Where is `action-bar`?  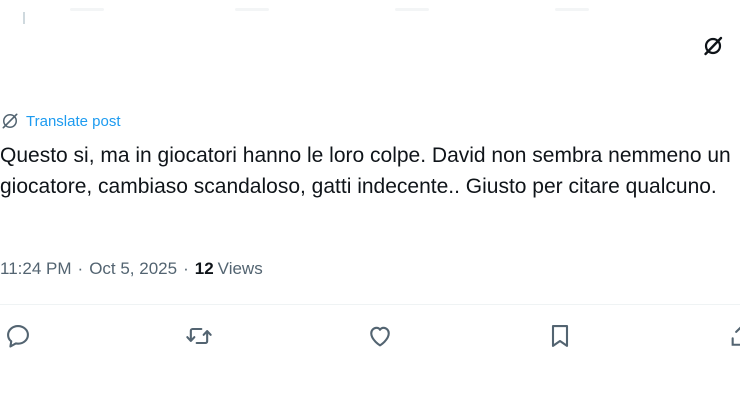
action-bar is located at coordinates (370, 337).